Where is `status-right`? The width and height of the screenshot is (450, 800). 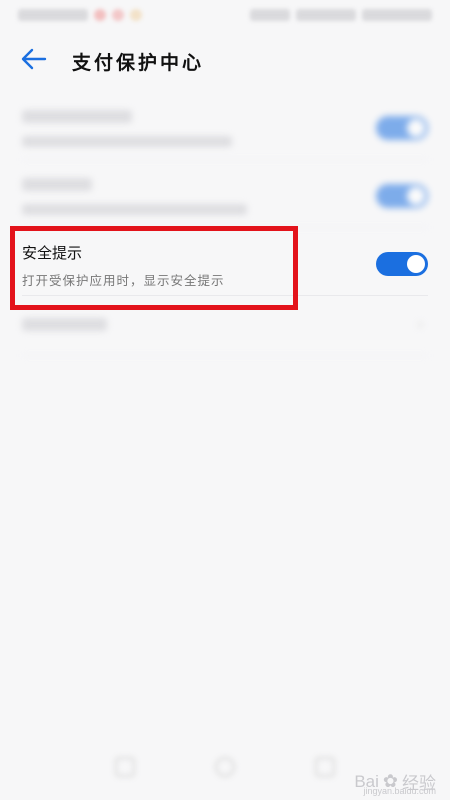
status-right is located at coordinates (341, 15).